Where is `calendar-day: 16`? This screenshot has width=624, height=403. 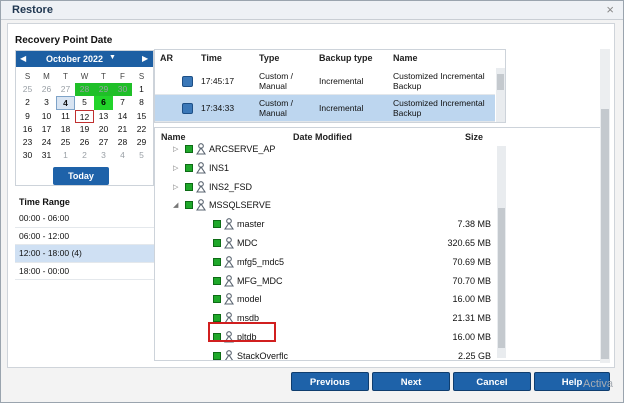
calendar-day: 16 is located at coordinates (27, 129).